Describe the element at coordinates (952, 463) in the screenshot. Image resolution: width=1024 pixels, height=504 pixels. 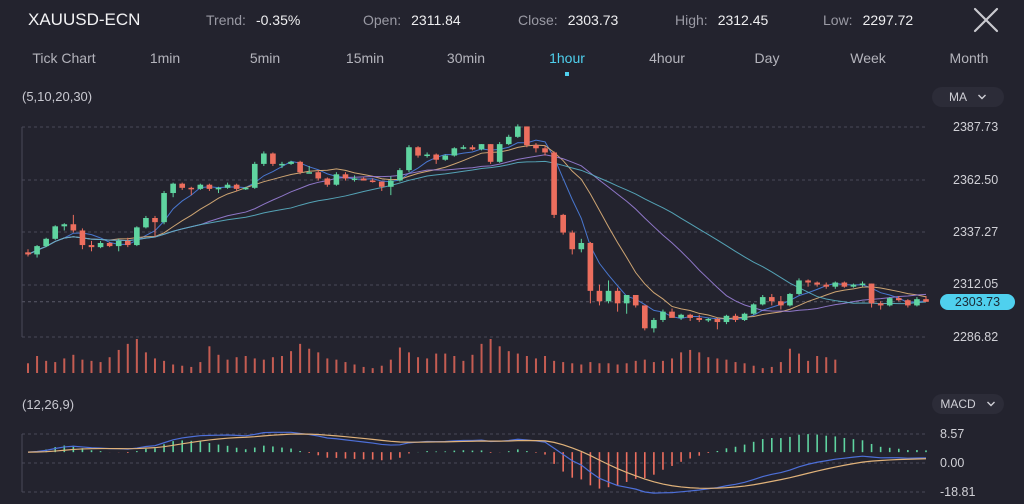
I see `macd-tick-label: 0.00` at that location.